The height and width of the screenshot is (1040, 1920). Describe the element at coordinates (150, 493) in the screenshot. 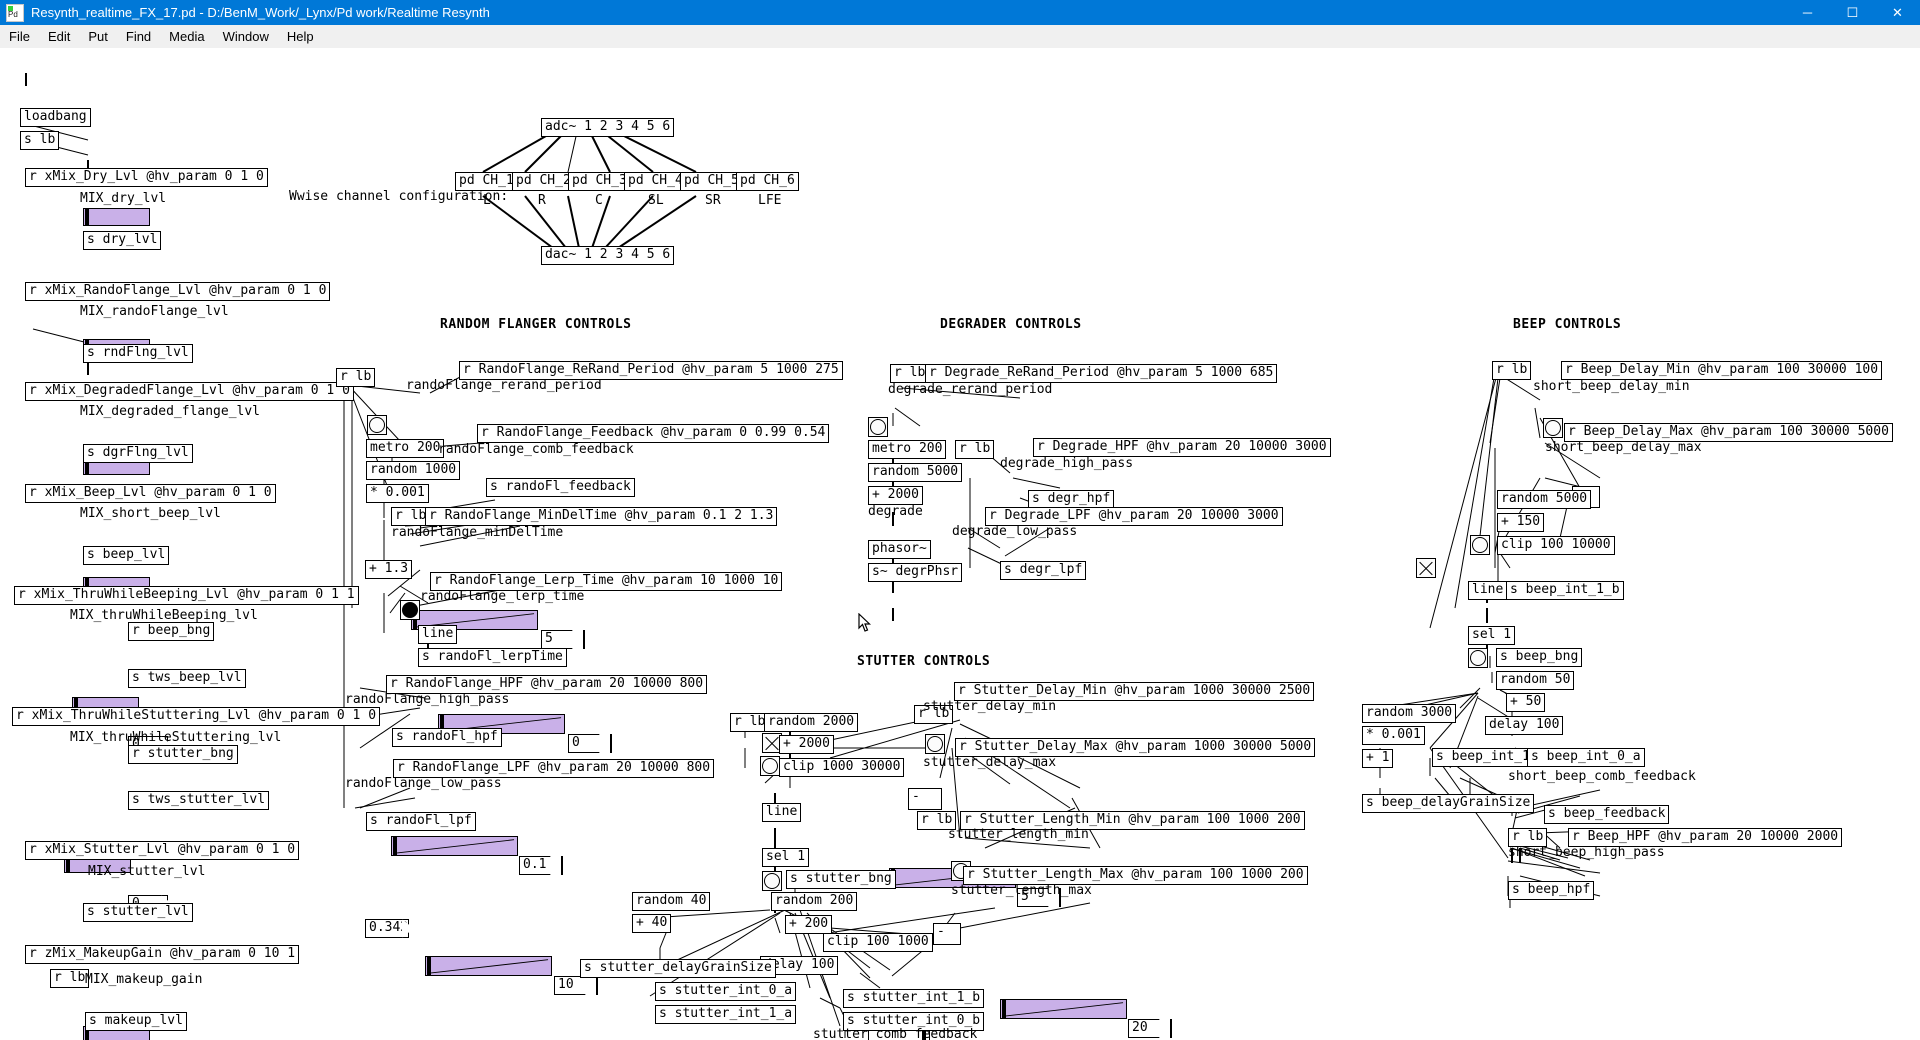

I see `receive-mix-beep-lvl: r xMix_Beep_Lvl @hv_param 0 1 0` at that location.